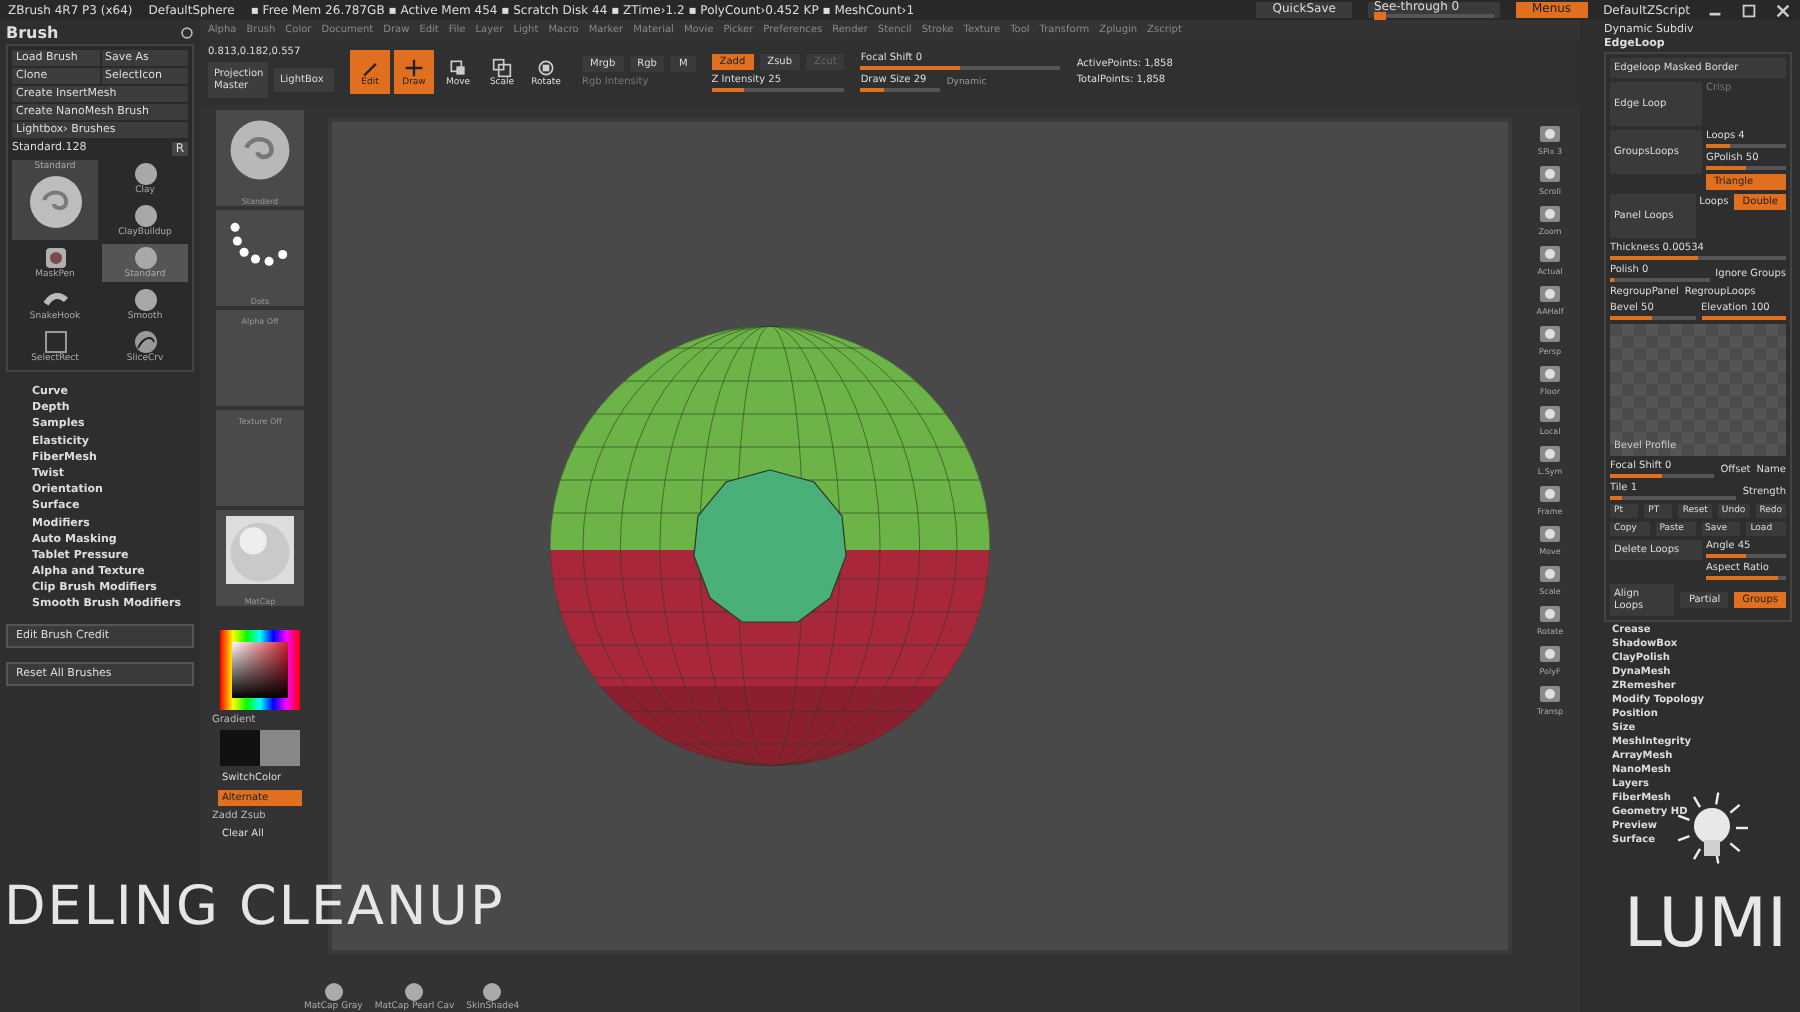  I want to click on maximize-icon, so click(1749, 10).